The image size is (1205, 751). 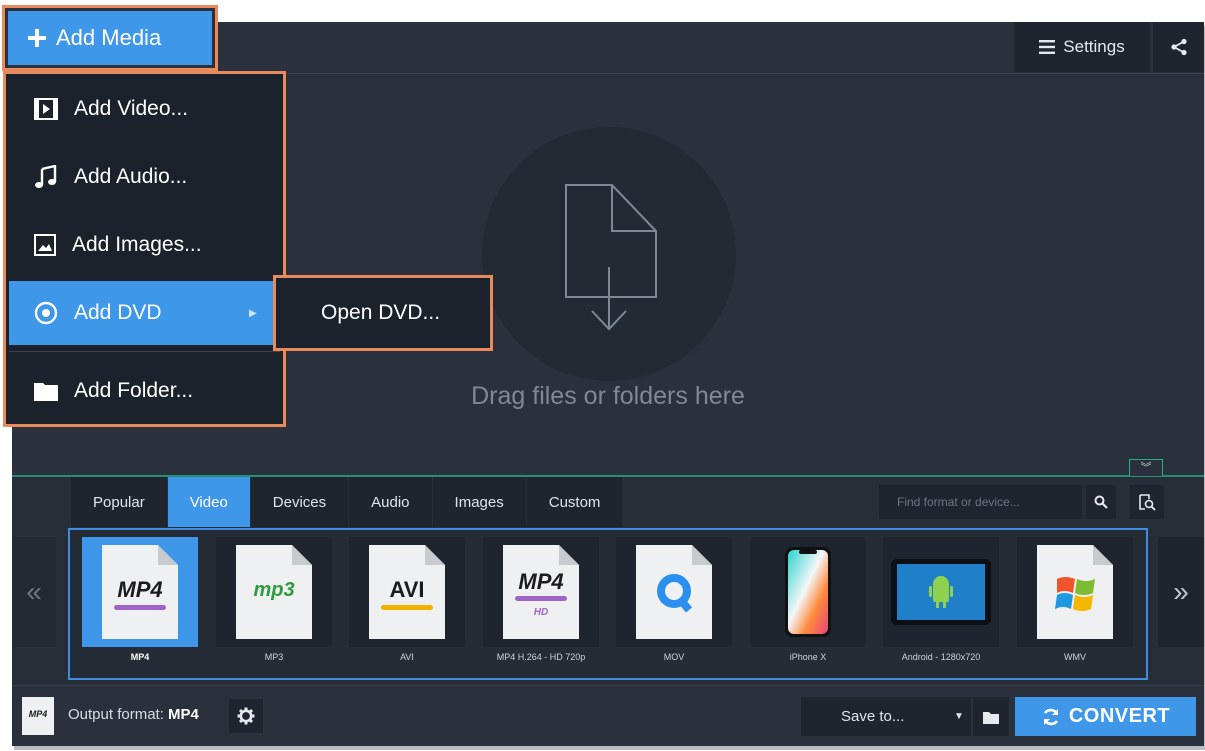 What do you see at coordinates (1051, 716) in the screenshot?
I see `refresh-icon` at bounding box center [1051, 716].